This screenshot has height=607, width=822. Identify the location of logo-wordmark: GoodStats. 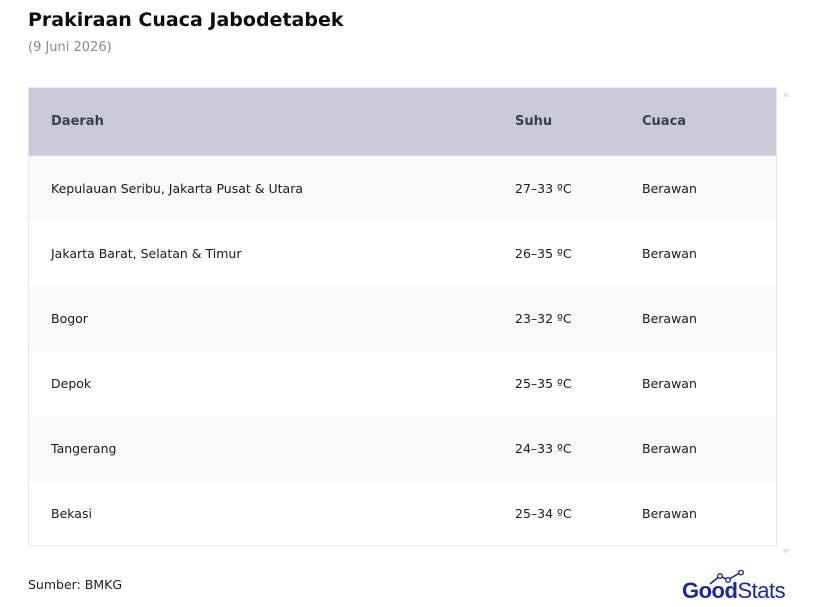
(734, 591).